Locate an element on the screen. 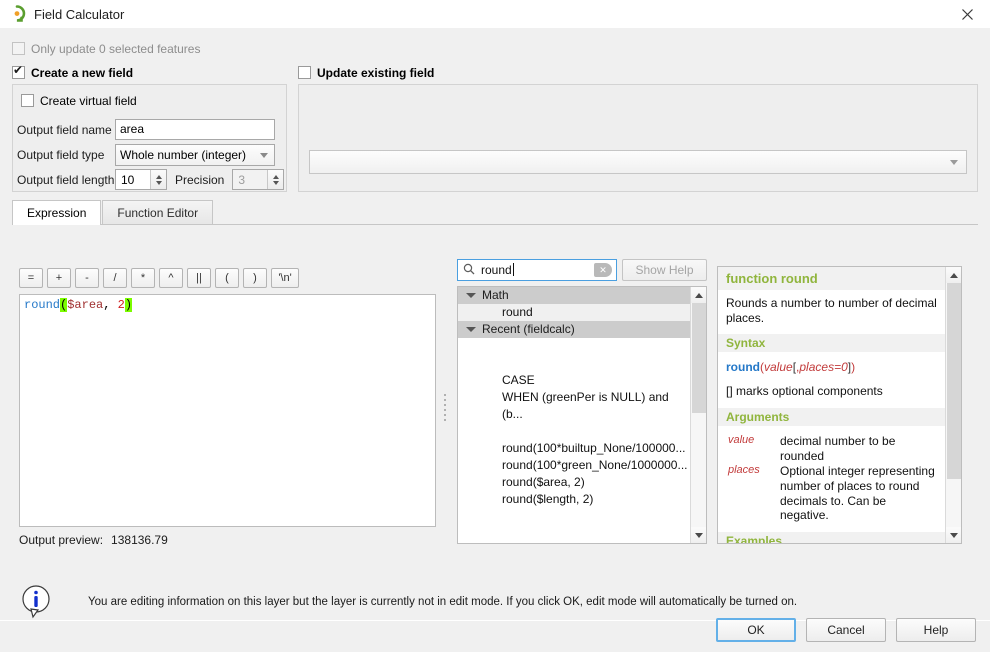  operator-equals: = is located at coordinates (31, 278).